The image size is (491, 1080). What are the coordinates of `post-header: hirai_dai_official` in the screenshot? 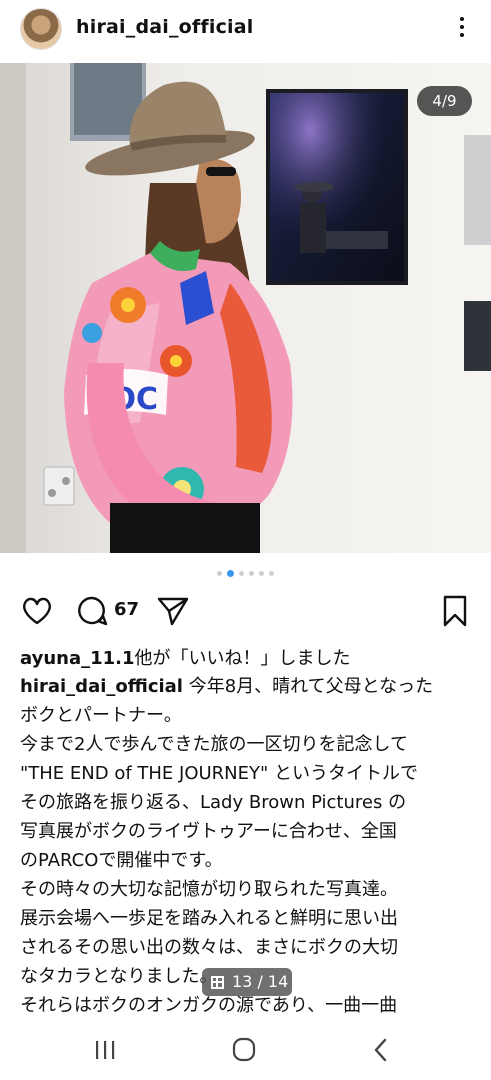 It's located at (245, 30).